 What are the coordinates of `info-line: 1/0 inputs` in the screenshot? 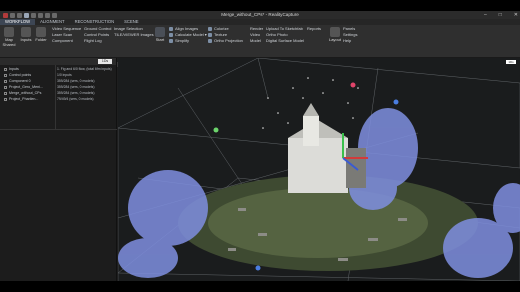 It's located at (64, 75).